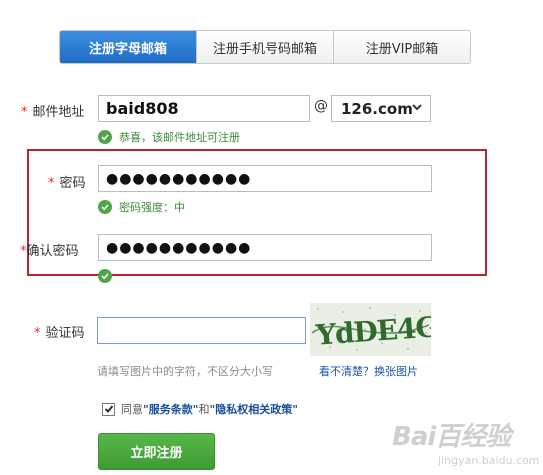 The width and height of the screenshot is (543, 475). I want to click on watermark-logo: Bai百经验, so click(451, 437).